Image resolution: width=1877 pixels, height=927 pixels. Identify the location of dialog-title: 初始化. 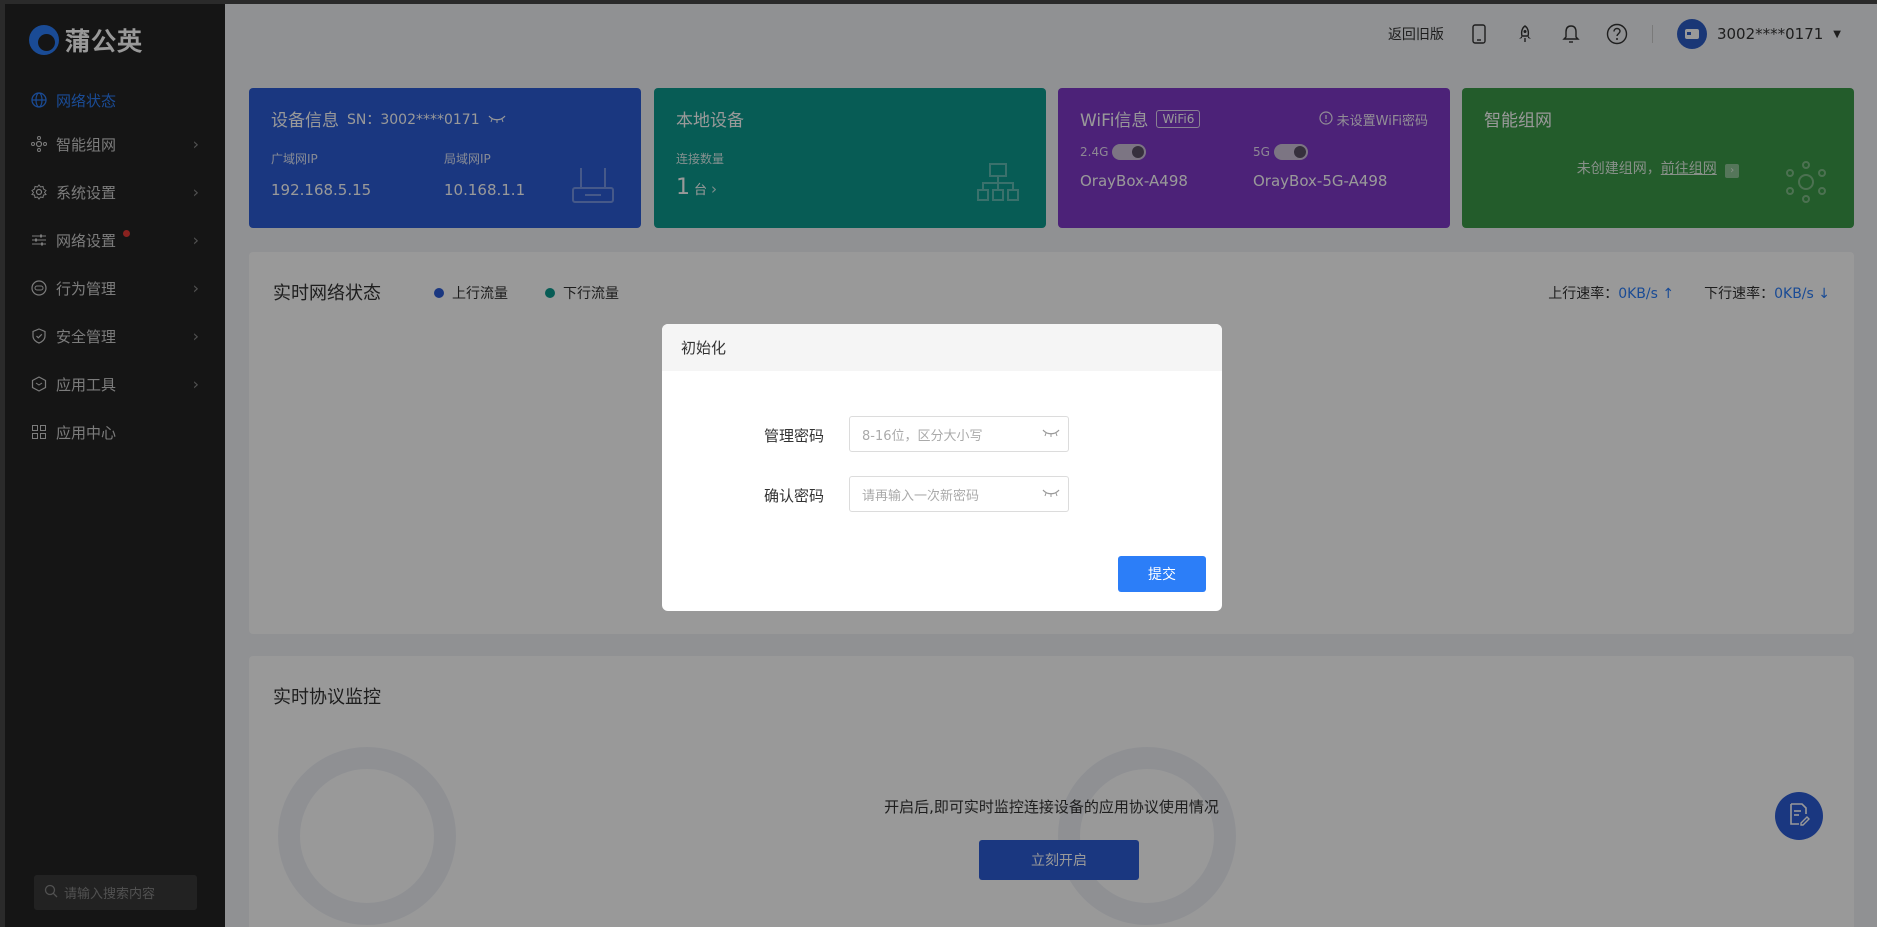
(942, 347).